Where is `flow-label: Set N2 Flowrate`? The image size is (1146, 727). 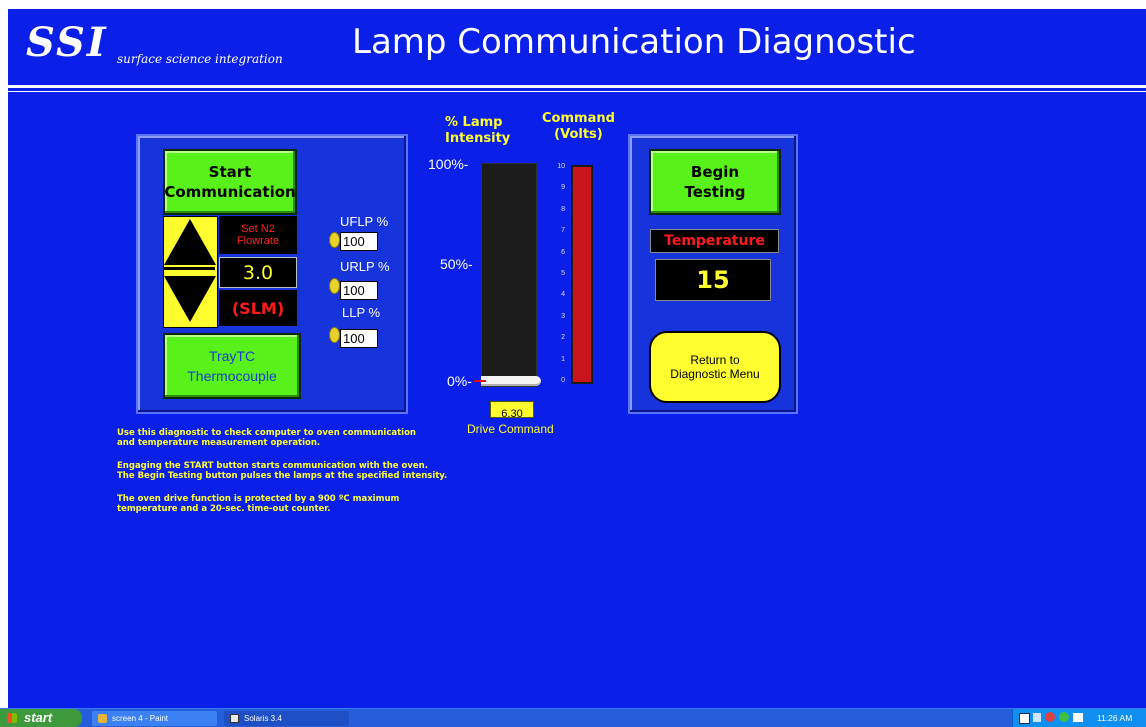
flow-label: Set N2 Flowrate is located at coordinates (258, 235).